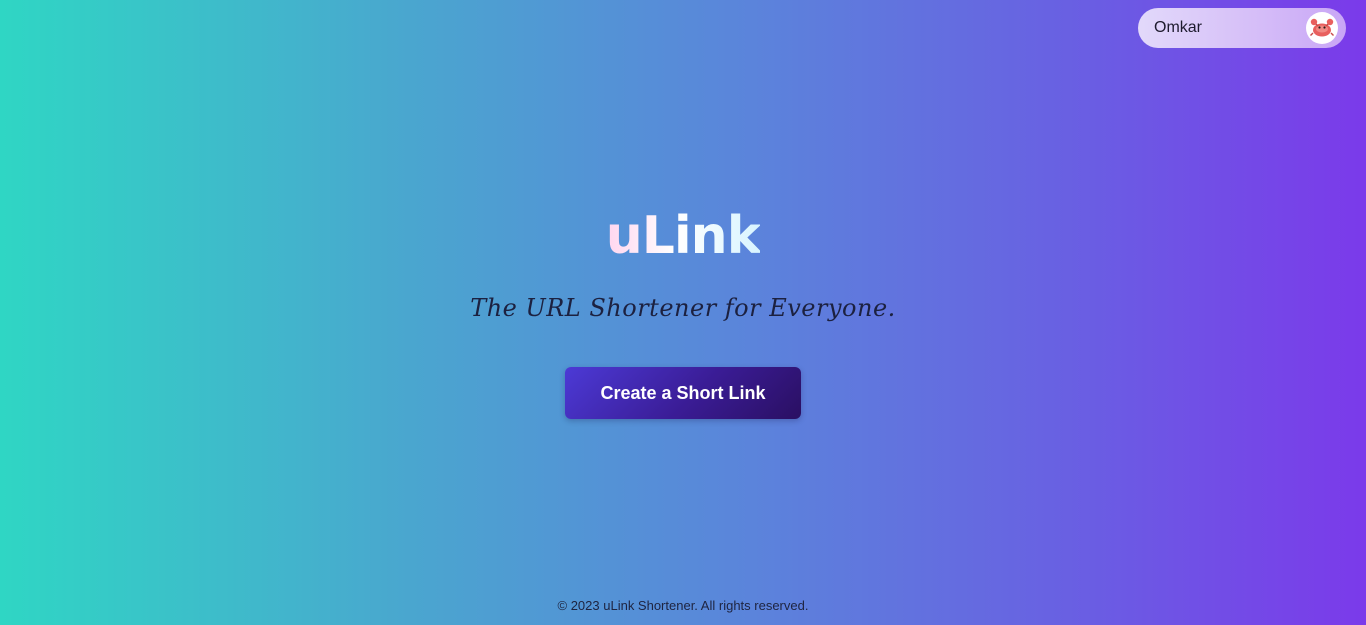 Image resolution: width=1366 pixels, height=625 pixels. I want to click on crab-avatar-icon, so click(1322, 27).